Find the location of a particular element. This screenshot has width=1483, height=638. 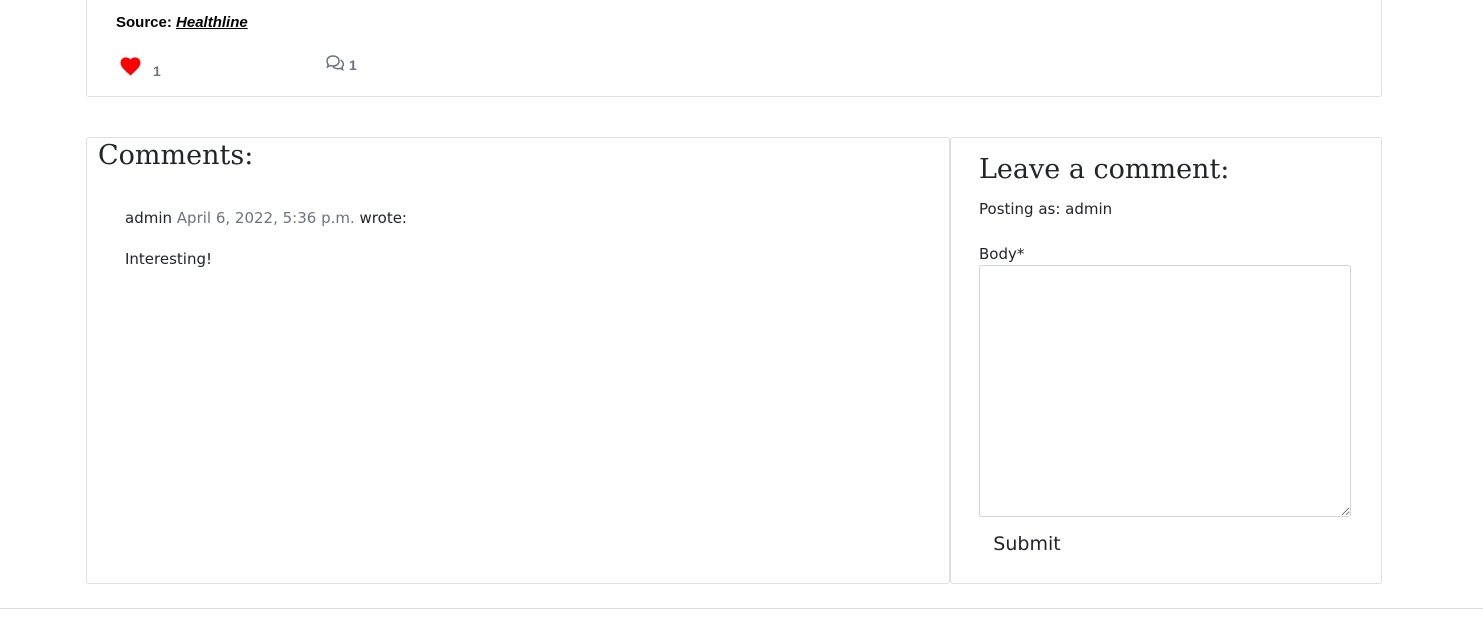

comment-meta: admin April 6, 2022, 5:36 p.m. wrote: is located at coordinates (266, 218).